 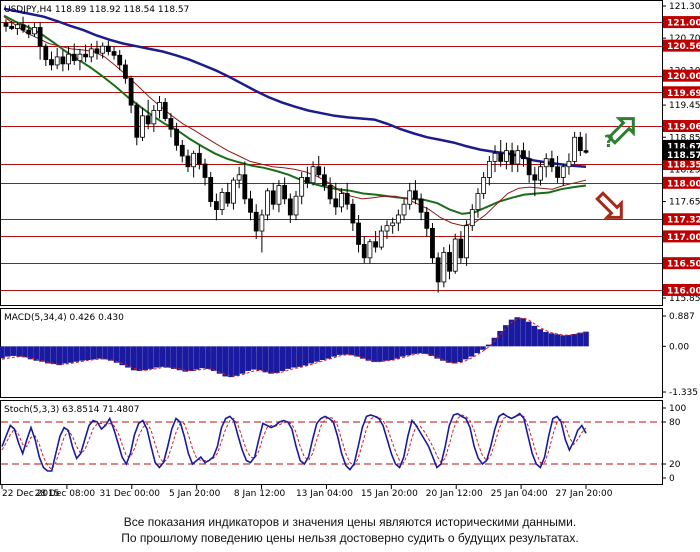 I want to click on level-label: 120.56, so click(x=683, y=47).